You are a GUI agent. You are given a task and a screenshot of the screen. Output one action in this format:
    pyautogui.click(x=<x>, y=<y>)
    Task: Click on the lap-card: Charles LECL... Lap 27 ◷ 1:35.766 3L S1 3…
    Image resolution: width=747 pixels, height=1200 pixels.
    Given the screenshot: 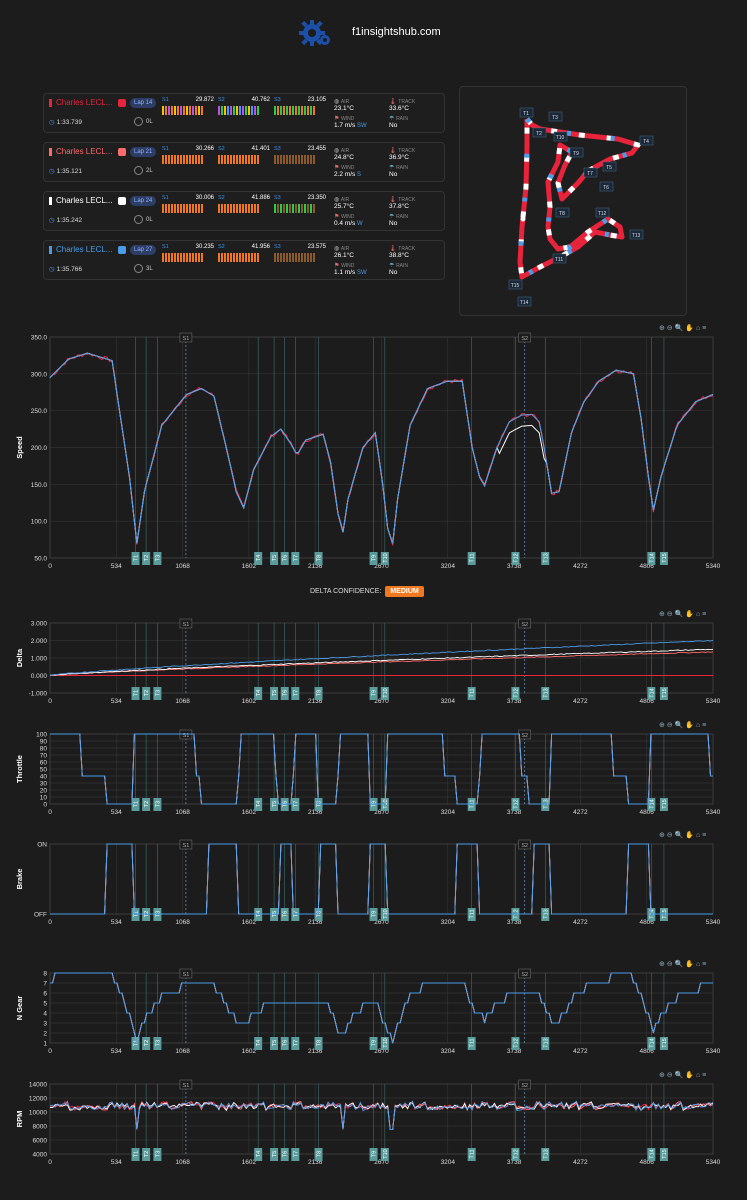 What is the action you would take?
    pyautogui.click(x=244, y=260)
    